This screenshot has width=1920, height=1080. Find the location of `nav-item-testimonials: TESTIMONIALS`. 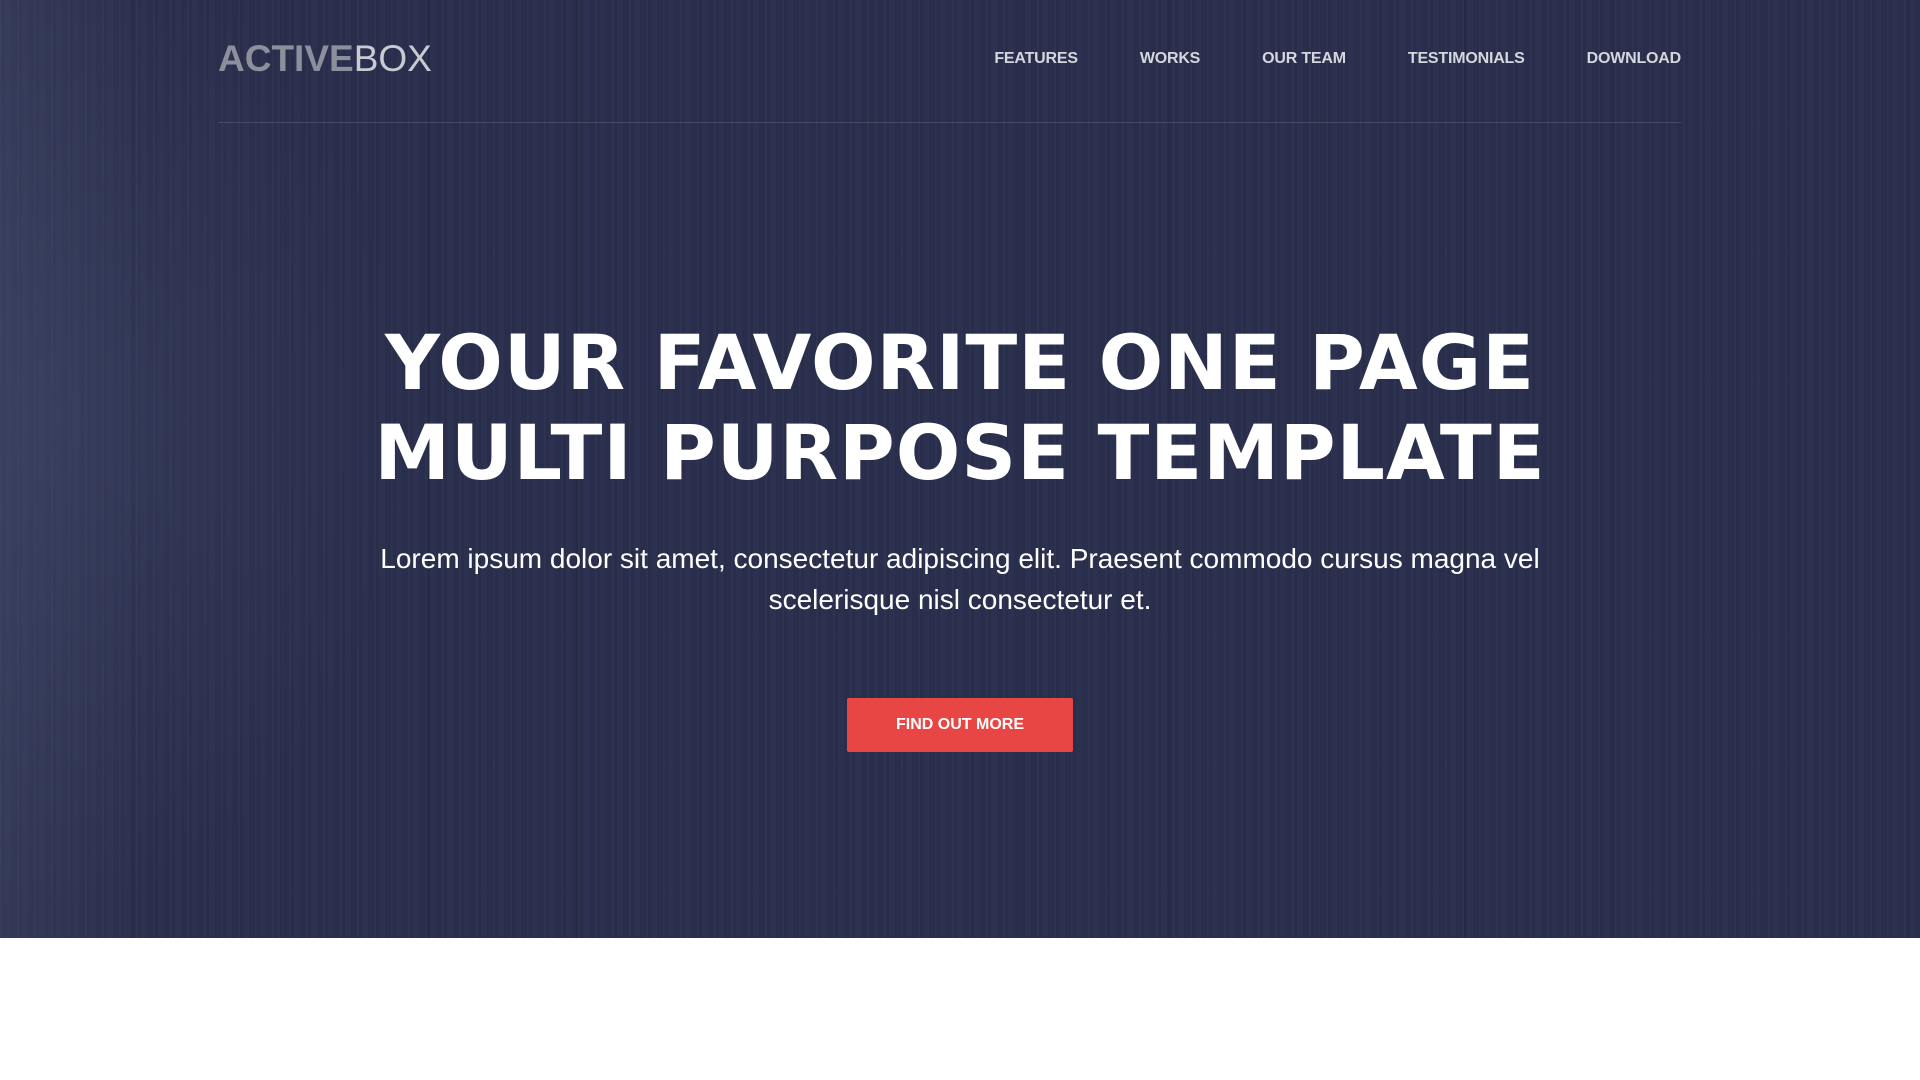

nav-item-testimonials: TESTIMONIALS is located at coordinates (1466, 59).